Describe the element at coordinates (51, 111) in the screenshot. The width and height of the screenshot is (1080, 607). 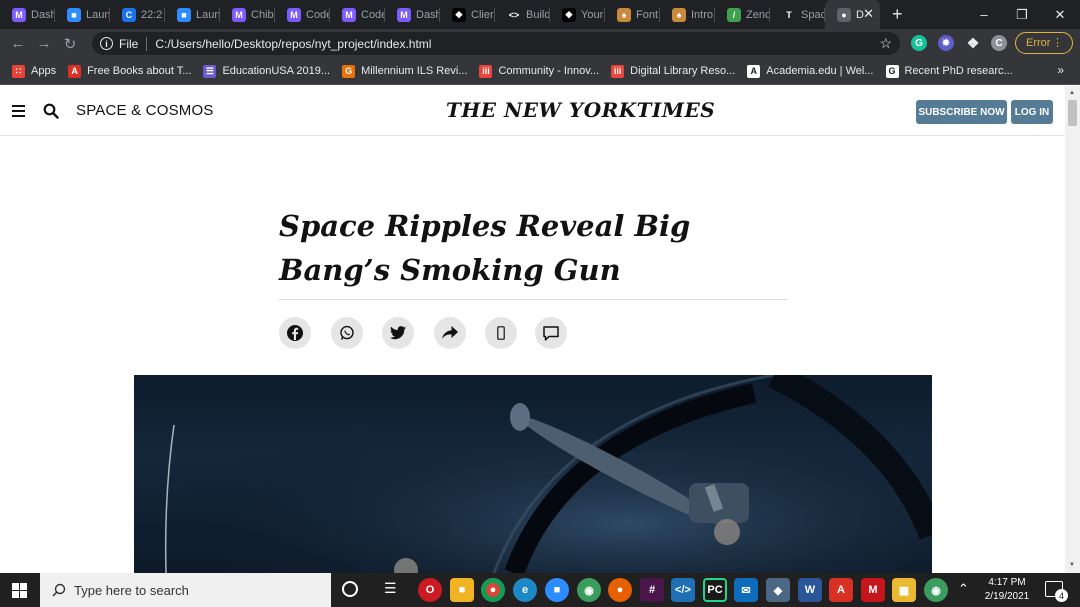
I see `search-icon` at that location.